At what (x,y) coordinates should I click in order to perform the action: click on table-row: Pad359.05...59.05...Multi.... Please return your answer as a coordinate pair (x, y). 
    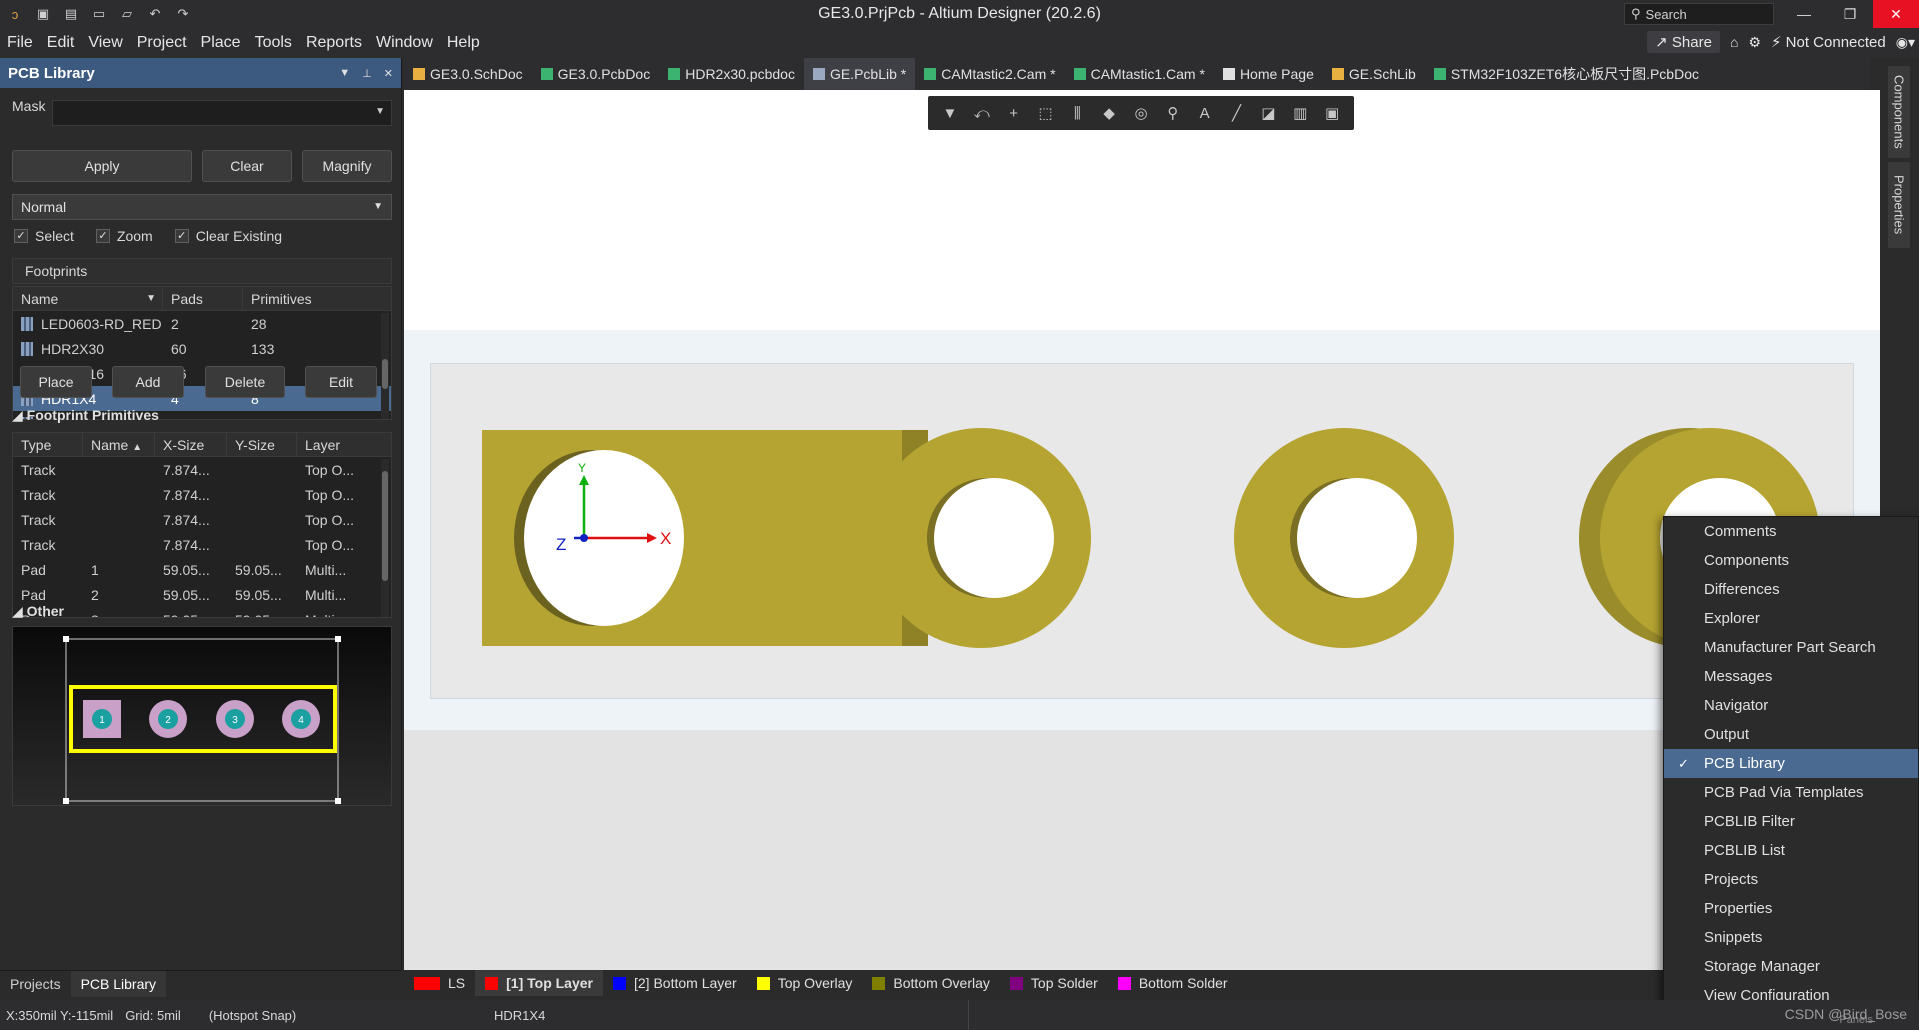
    Looking at the image, I should click on (202, 612).